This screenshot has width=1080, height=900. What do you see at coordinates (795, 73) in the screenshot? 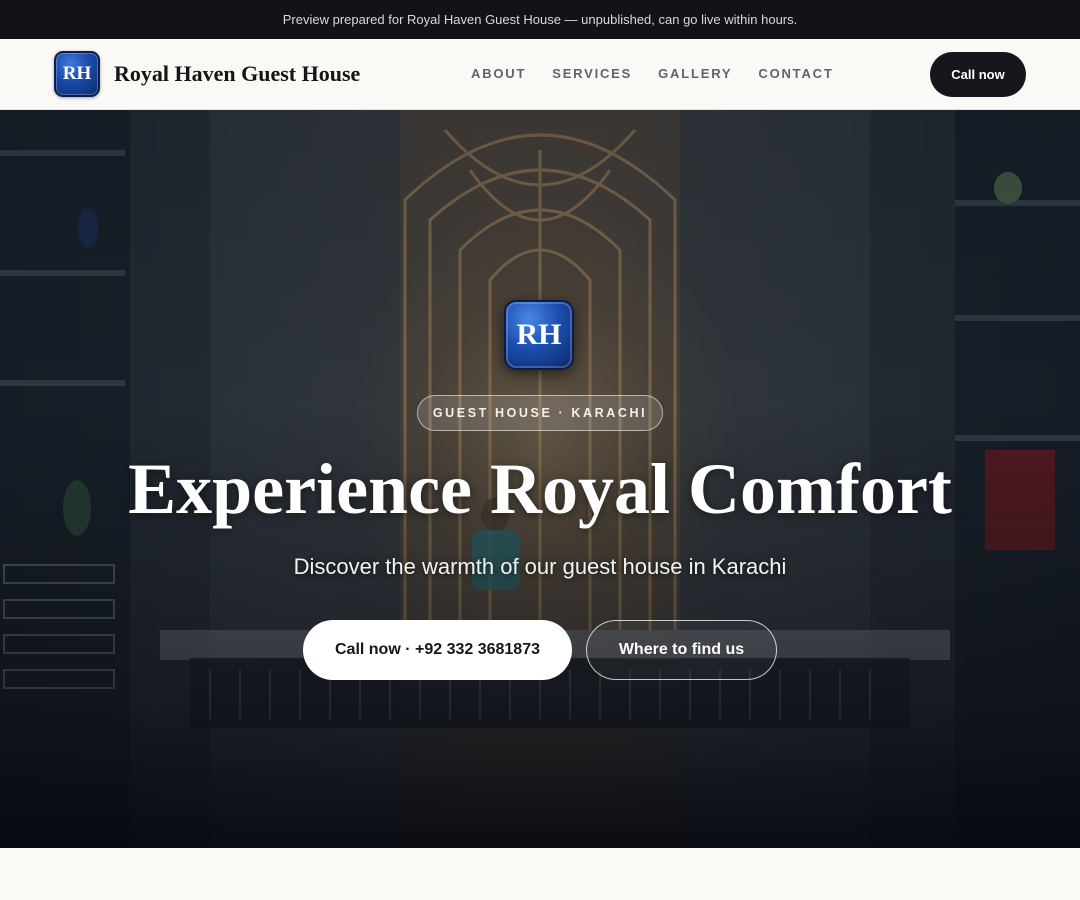
I see `nav-item-contact: CONTACT` at bounding box center [795, 73].